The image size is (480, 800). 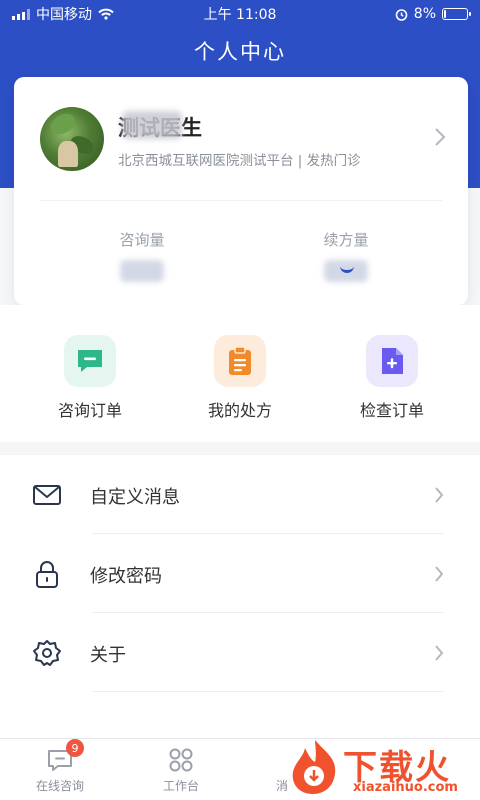 I want to click on my-prescriptions-button: 我的处方, so click(x=240, y=378).